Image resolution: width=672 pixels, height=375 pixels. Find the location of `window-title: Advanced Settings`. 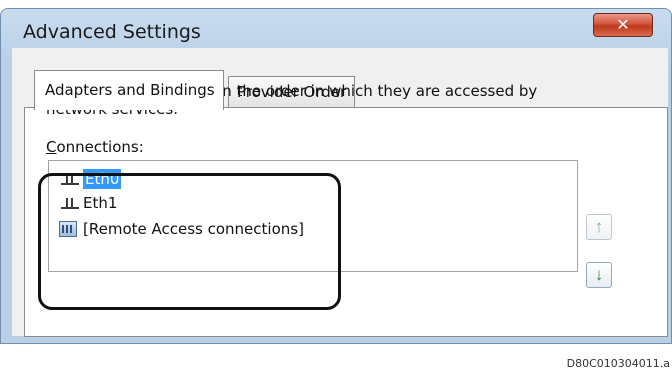

window-title: Advanced Settings is located at coordinates (112, 32).